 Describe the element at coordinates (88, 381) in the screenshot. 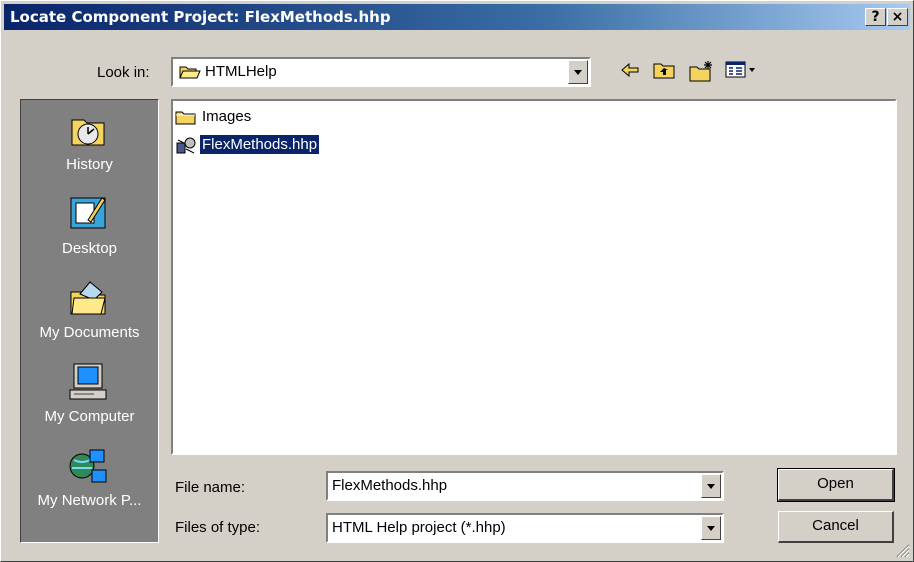

I see `my-computer-icon` at that location.